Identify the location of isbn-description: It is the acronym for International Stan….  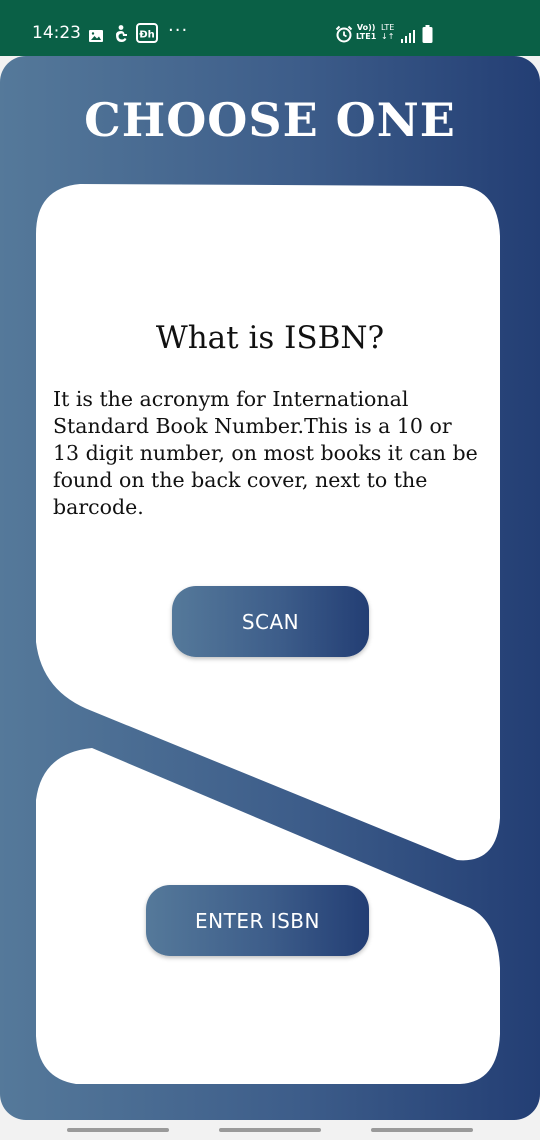
(265, 453).